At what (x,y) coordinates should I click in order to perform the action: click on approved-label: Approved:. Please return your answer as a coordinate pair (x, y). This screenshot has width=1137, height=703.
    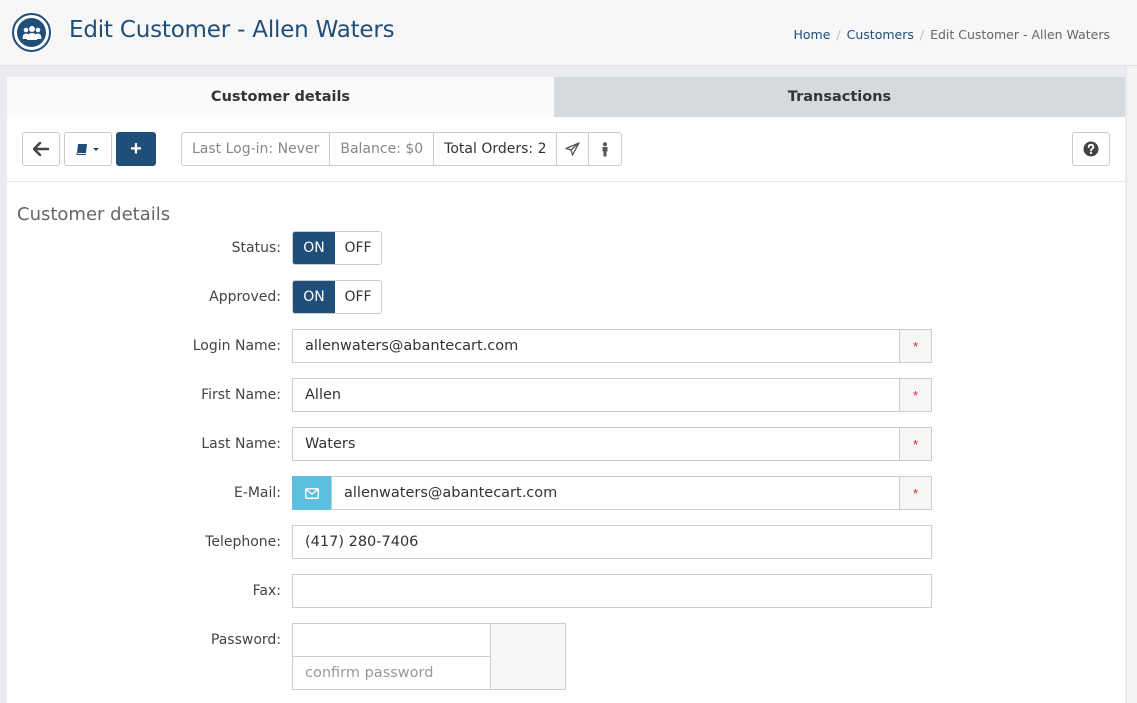
    Looking at the image, I should click on (245, 297).